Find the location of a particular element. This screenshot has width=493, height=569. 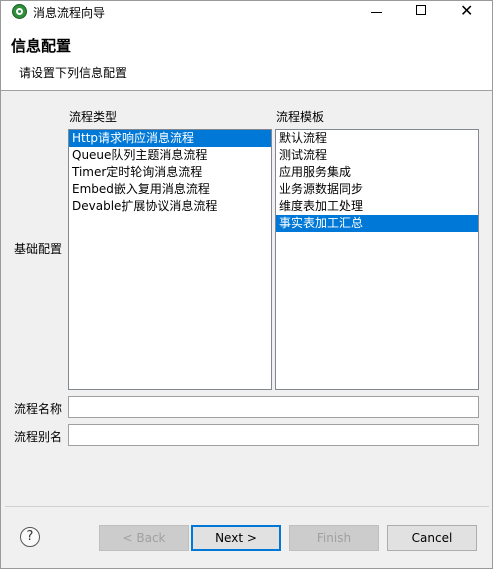

maximize-icon is located at coordinates (421, 10).